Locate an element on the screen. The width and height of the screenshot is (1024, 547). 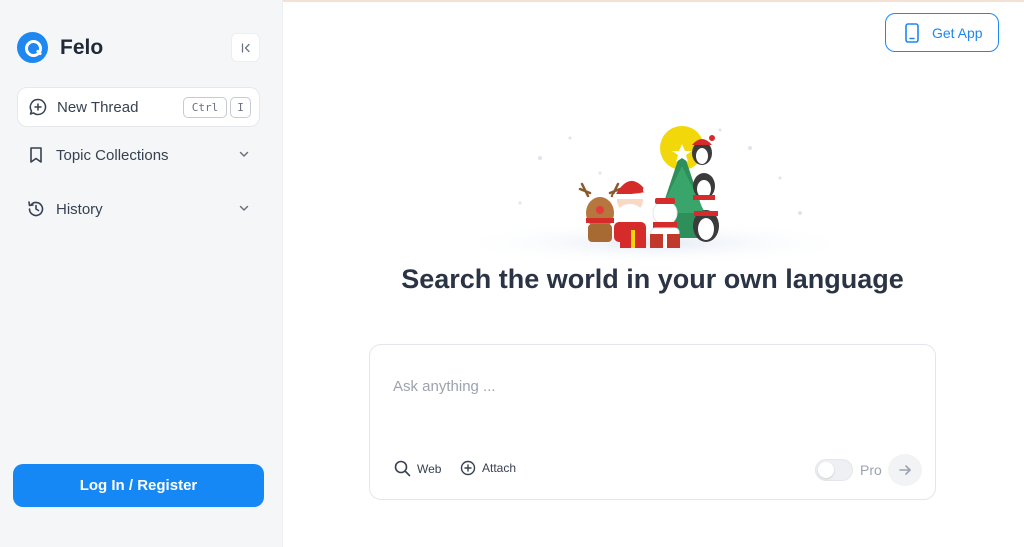
collapse-sidebar-button is located at coordinates (245, 47).